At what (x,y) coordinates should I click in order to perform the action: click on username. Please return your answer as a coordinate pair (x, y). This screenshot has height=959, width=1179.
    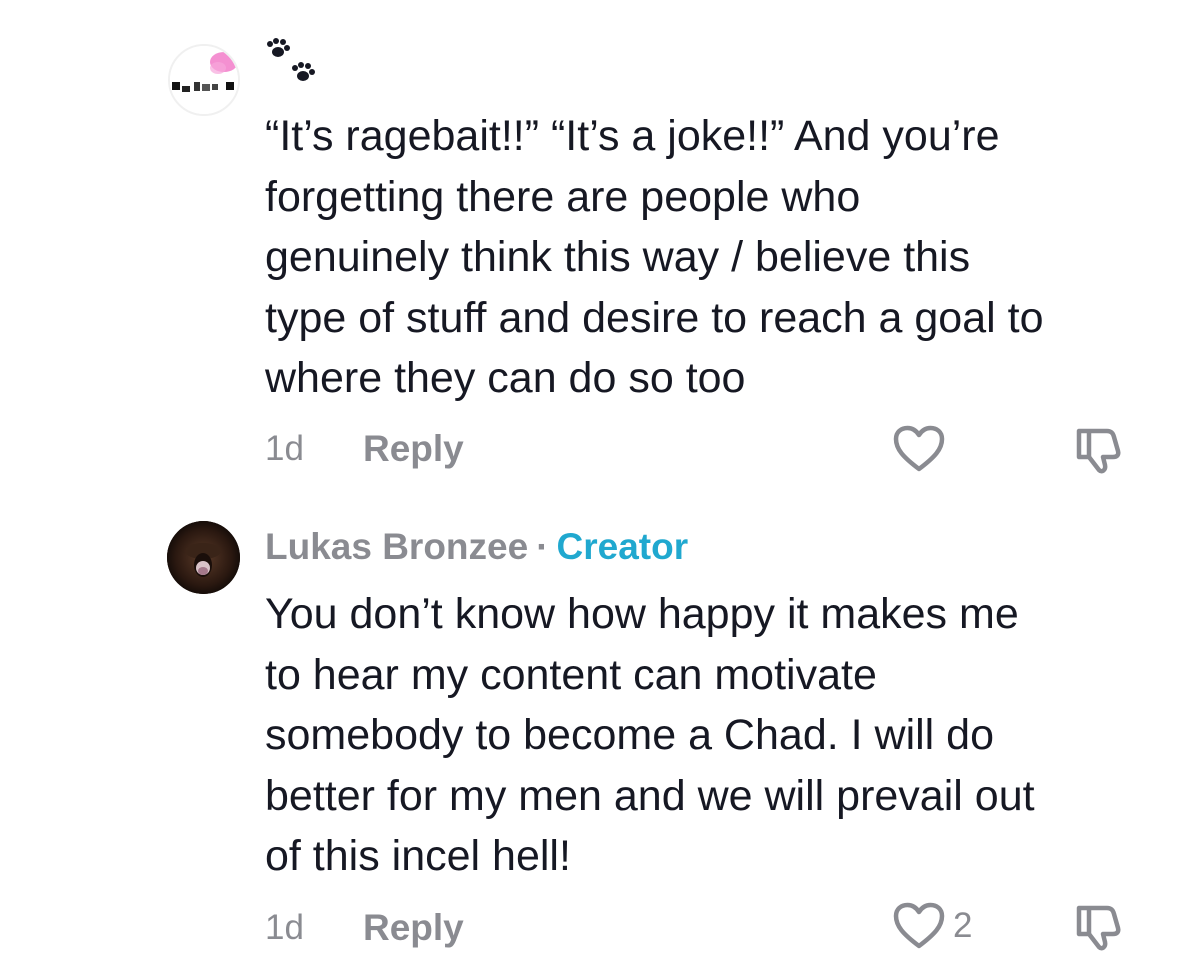
    Looking at the image, I should click on (293, 67).